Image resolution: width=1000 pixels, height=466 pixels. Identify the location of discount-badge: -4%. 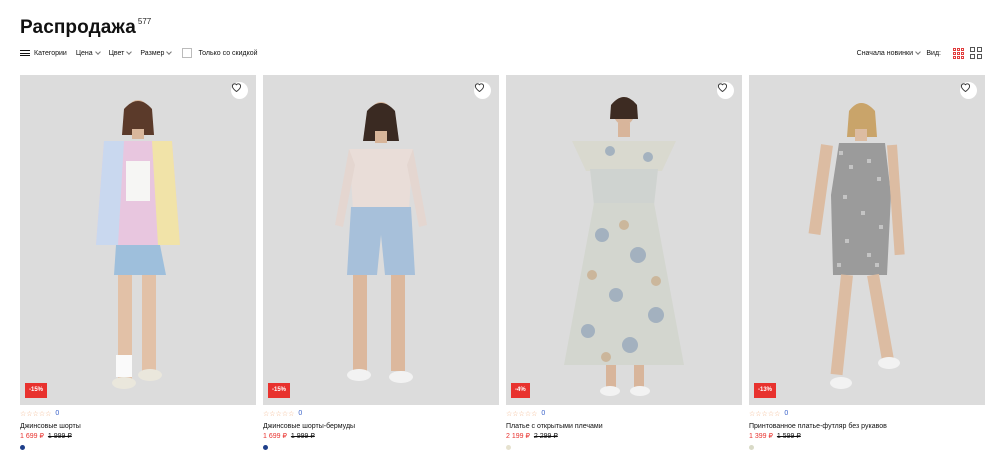
(520, 390).